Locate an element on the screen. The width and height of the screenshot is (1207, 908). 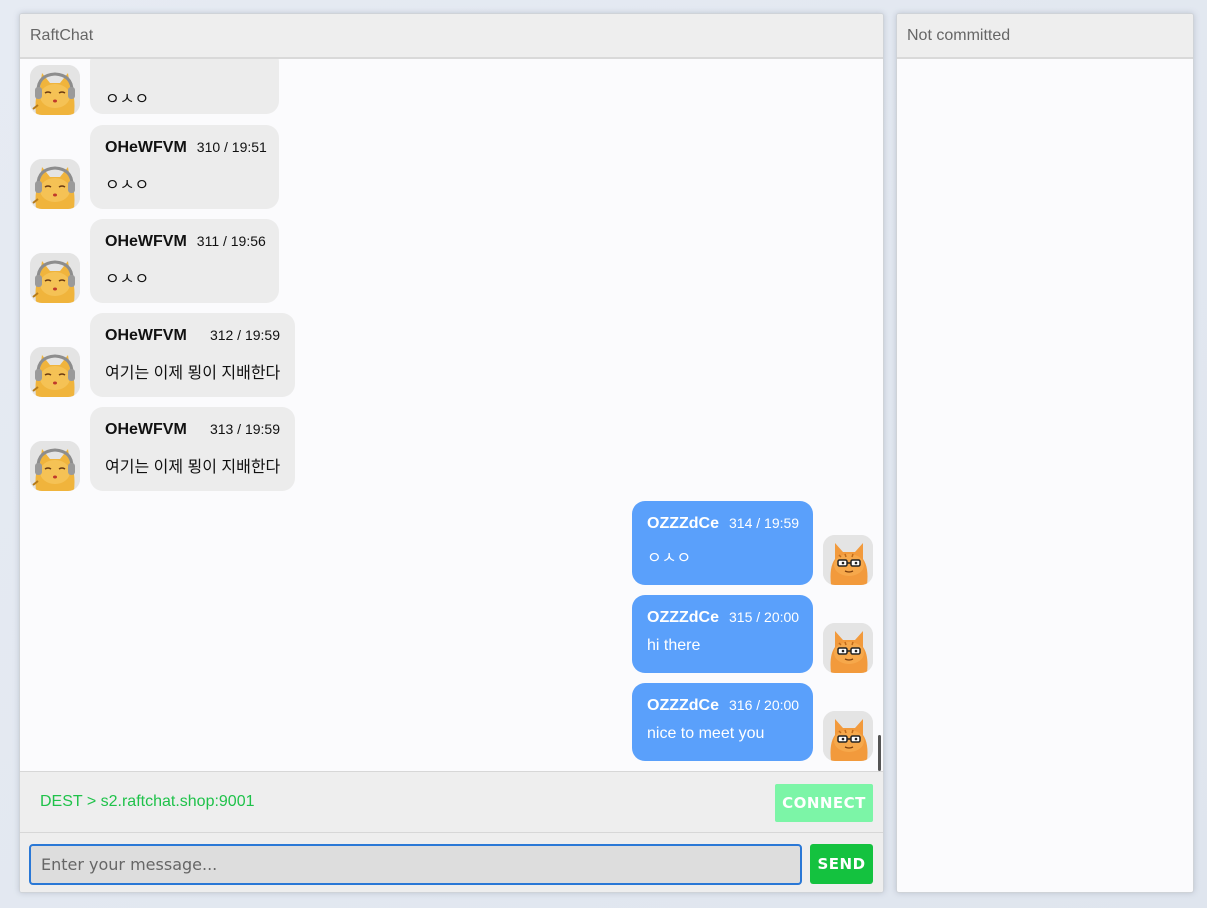
composer-bar: SEND is located at coordinates (451, 862).